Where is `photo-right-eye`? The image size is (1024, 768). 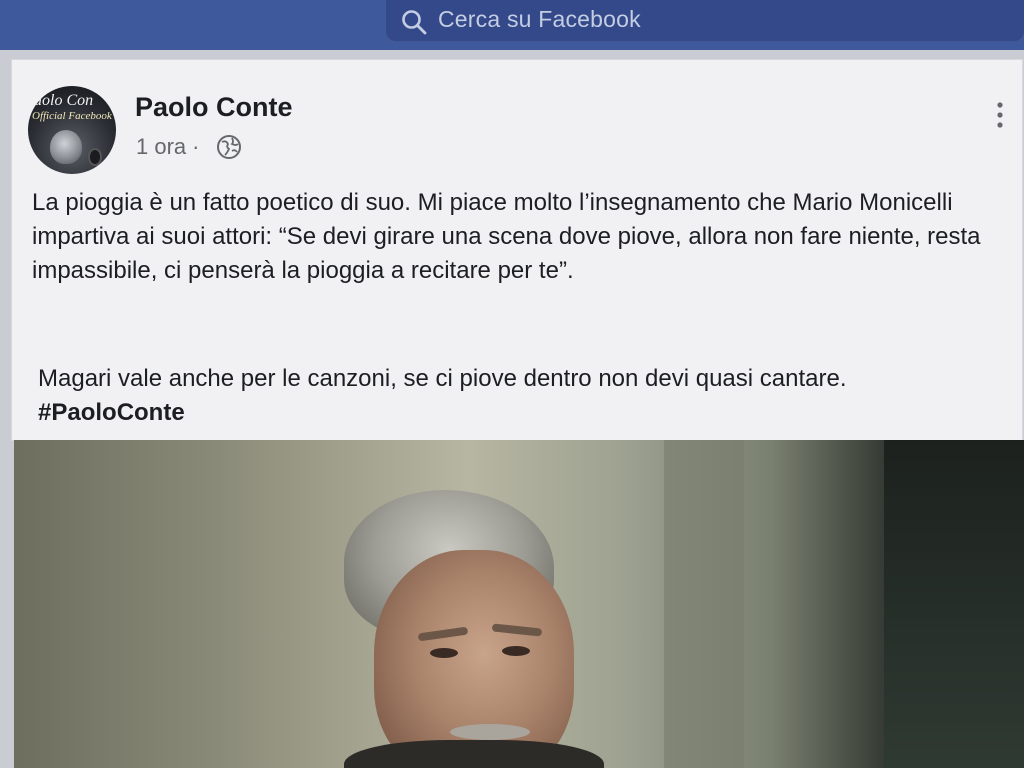
photo-right-eye is located at coordinates (516, 651).